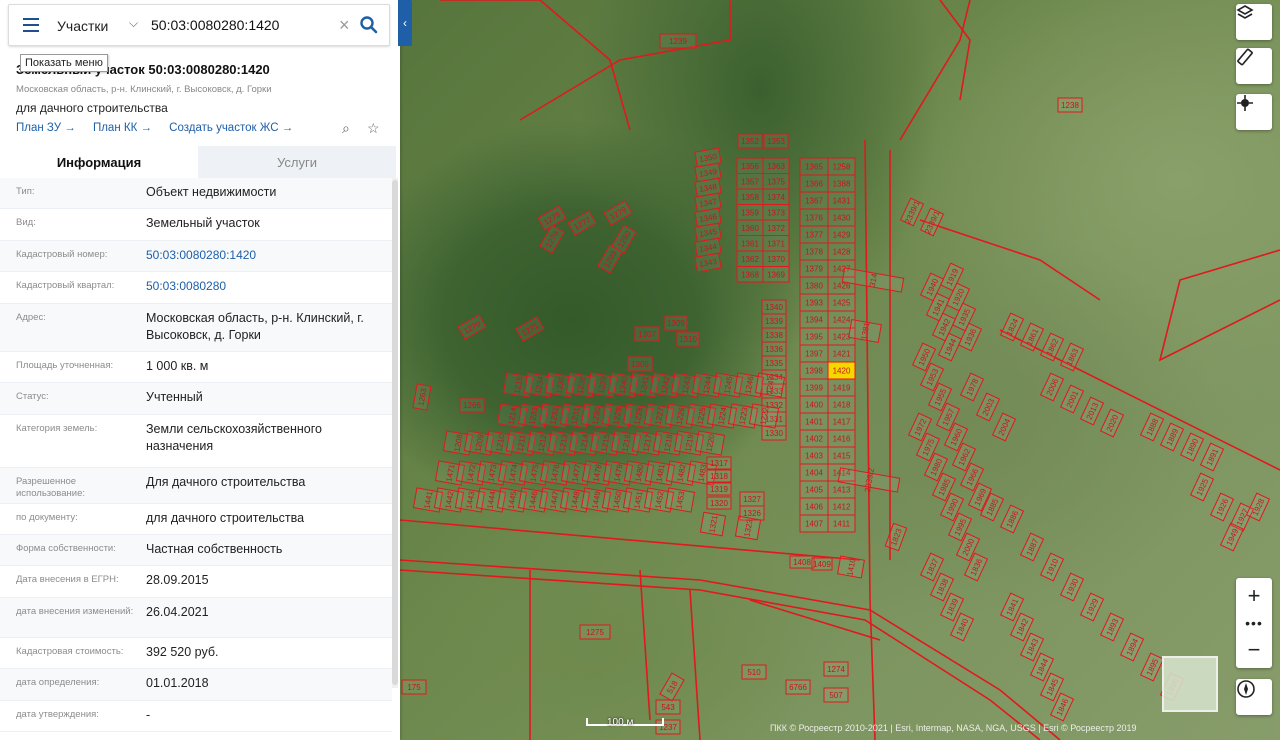 This screenshot has height=740, width=1280. I want to click on parcel: 1321, so click(713, 524).